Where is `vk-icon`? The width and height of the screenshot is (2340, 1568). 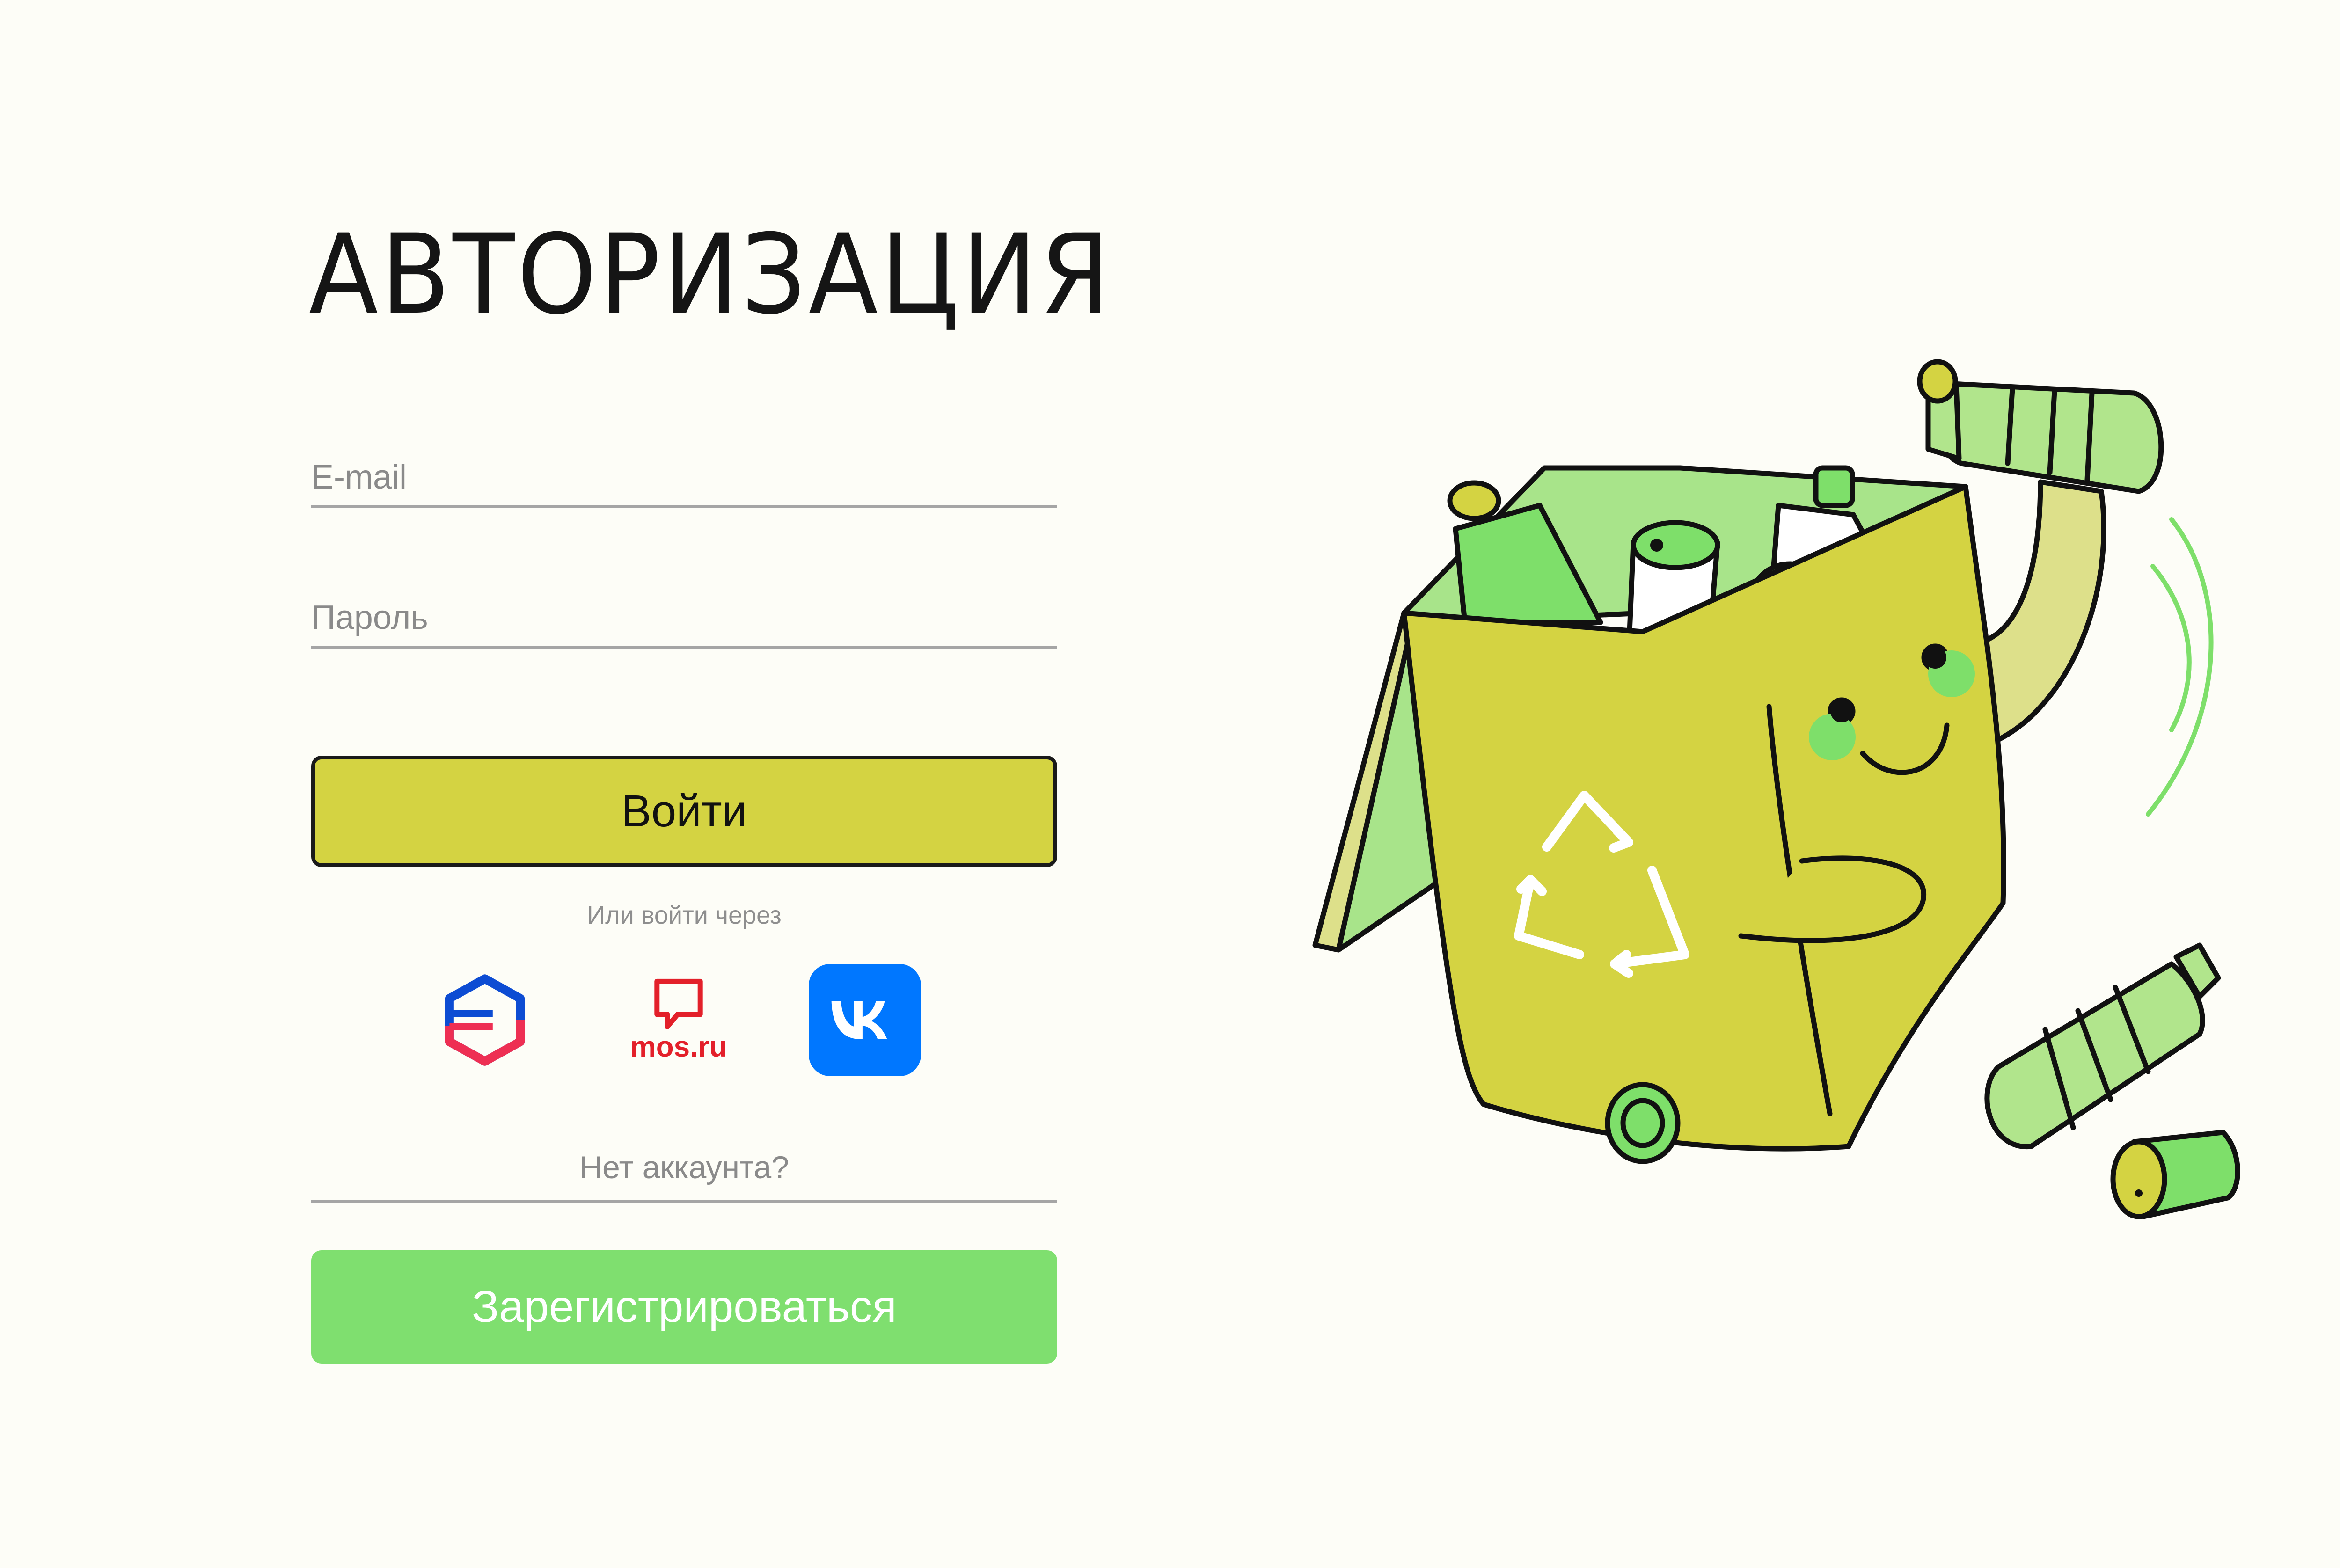
vk-icon is located at coordinates (859, 1020).